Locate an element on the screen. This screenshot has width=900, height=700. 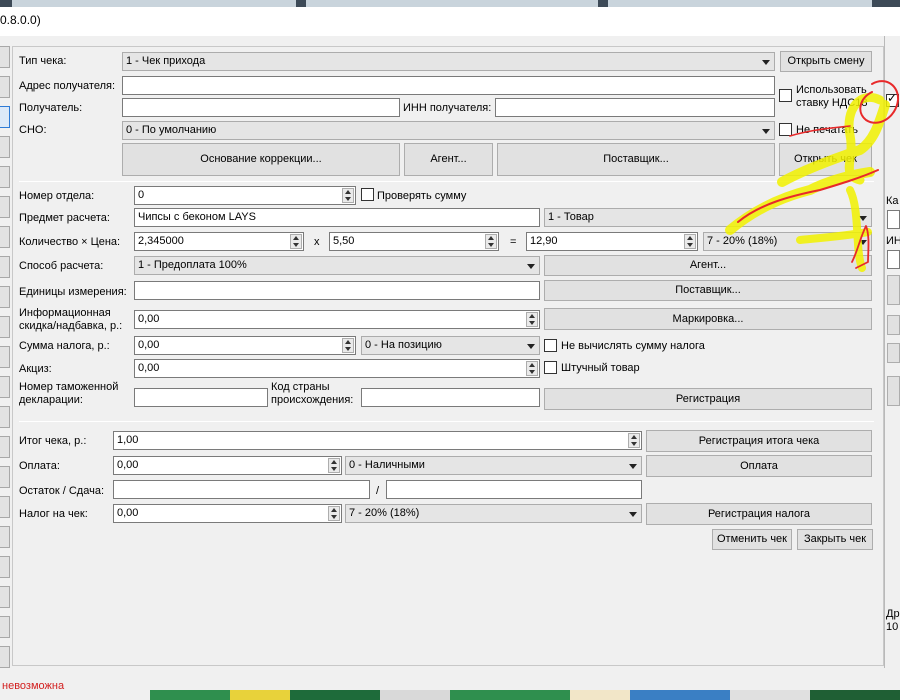
payment-method-value: 1 - Предоплата 100% is located at coordinates (192, 265).